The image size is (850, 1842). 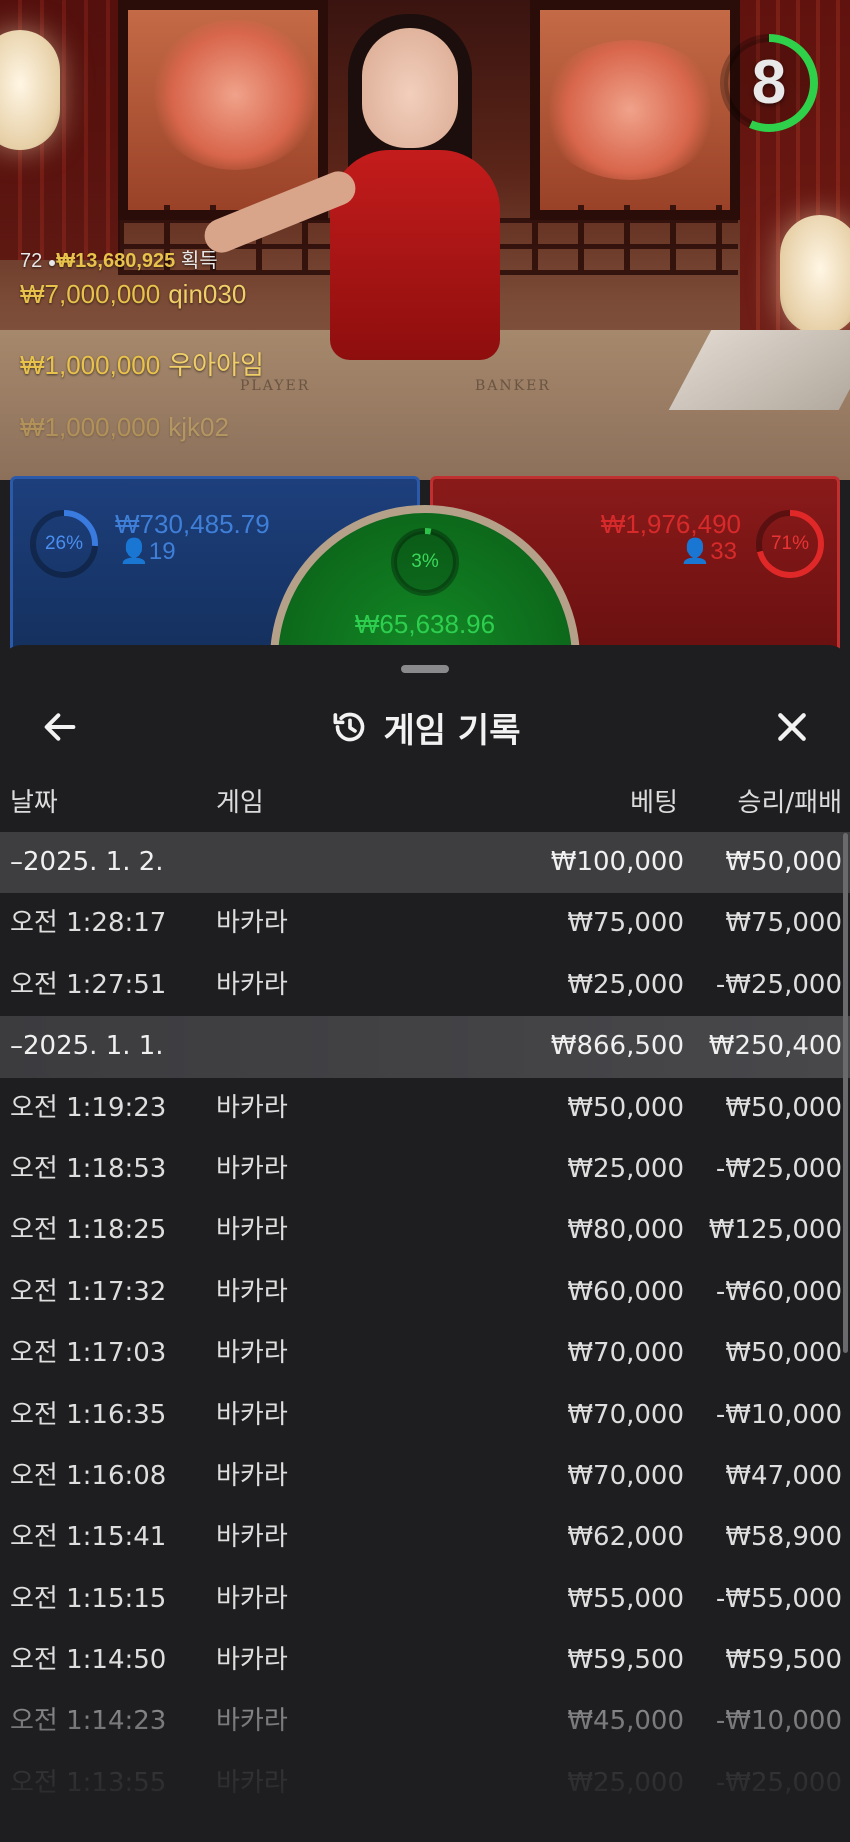 What do you see at coordinates (425, 923) in the screenshot?
I see `history-row: 오전 1:28:17 바카라 ₩75,000 ₩75,000` at bounding box center [425, 923].